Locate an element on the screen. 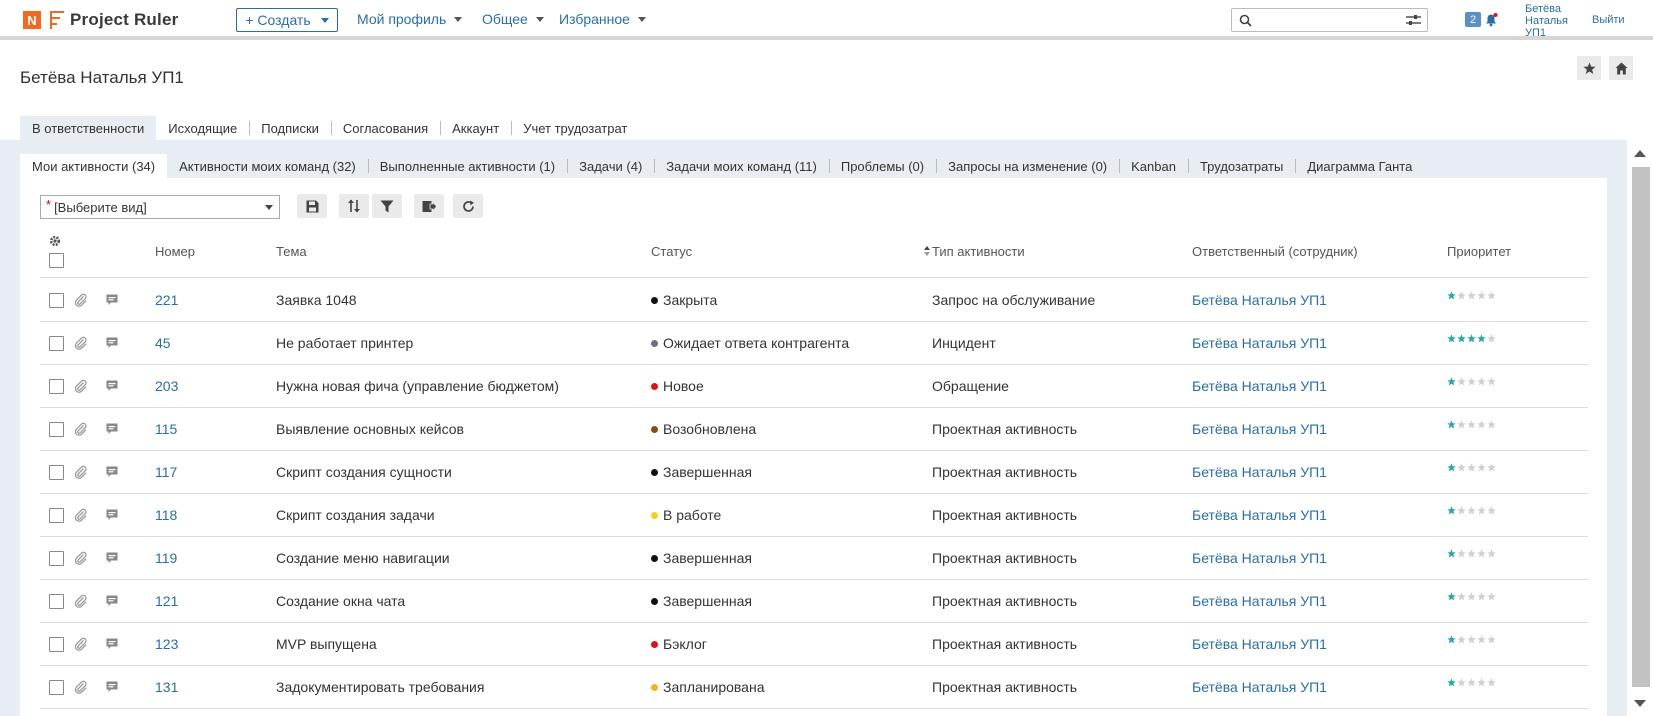 This screenshot has height=716, width=1653. tab-labor-costs: Трудозатраты is located at coordinates (1241, 166).